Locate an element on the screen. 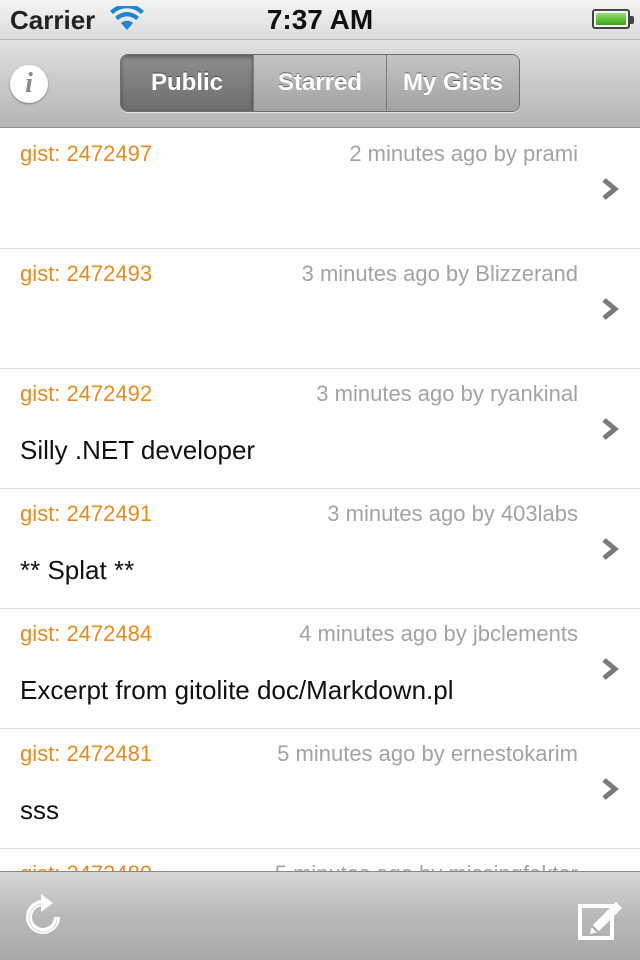  clock: 7:37 AM is located at coordinates (320, 19).